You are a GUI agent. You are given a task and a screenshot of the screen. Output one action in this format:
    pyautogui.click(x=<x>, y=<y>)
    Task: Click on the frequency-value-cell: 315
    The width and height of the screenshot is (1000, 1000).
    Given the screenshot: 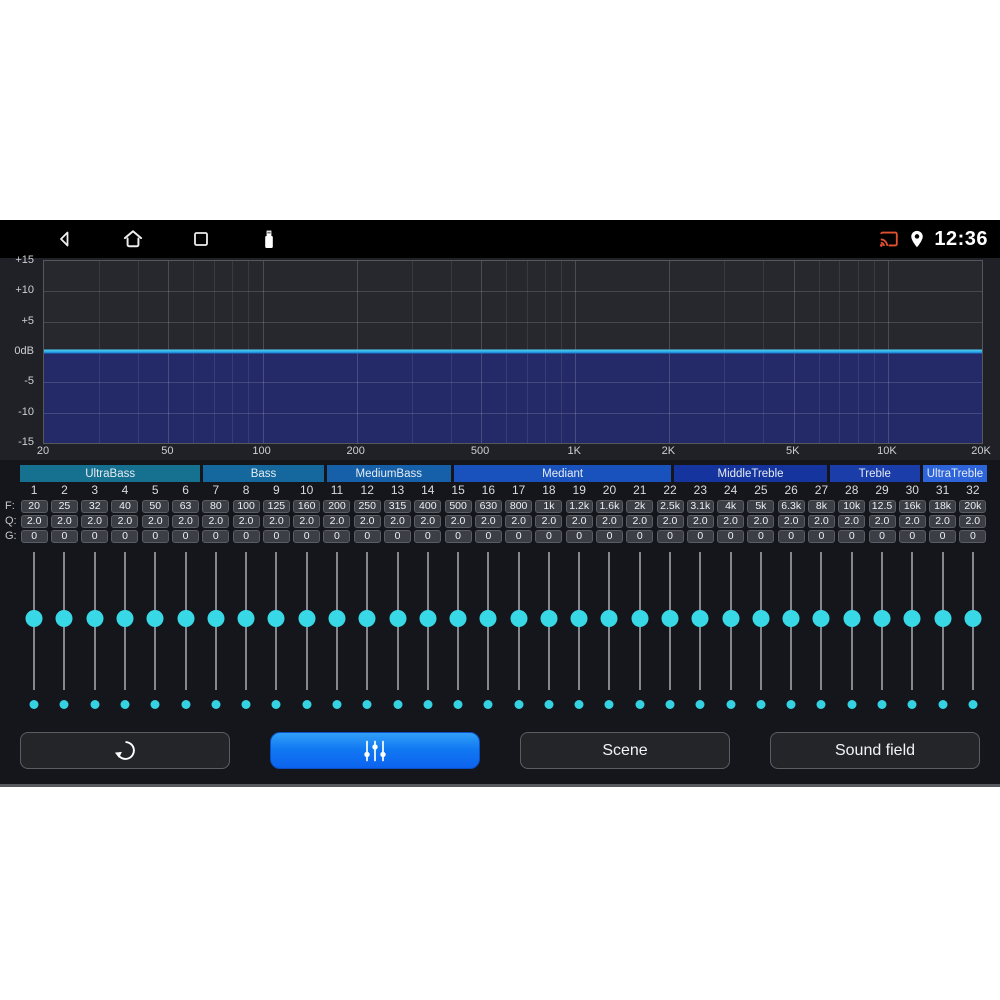 What is the action you would take?
    pyautogui.click(x=398, y=506)
    